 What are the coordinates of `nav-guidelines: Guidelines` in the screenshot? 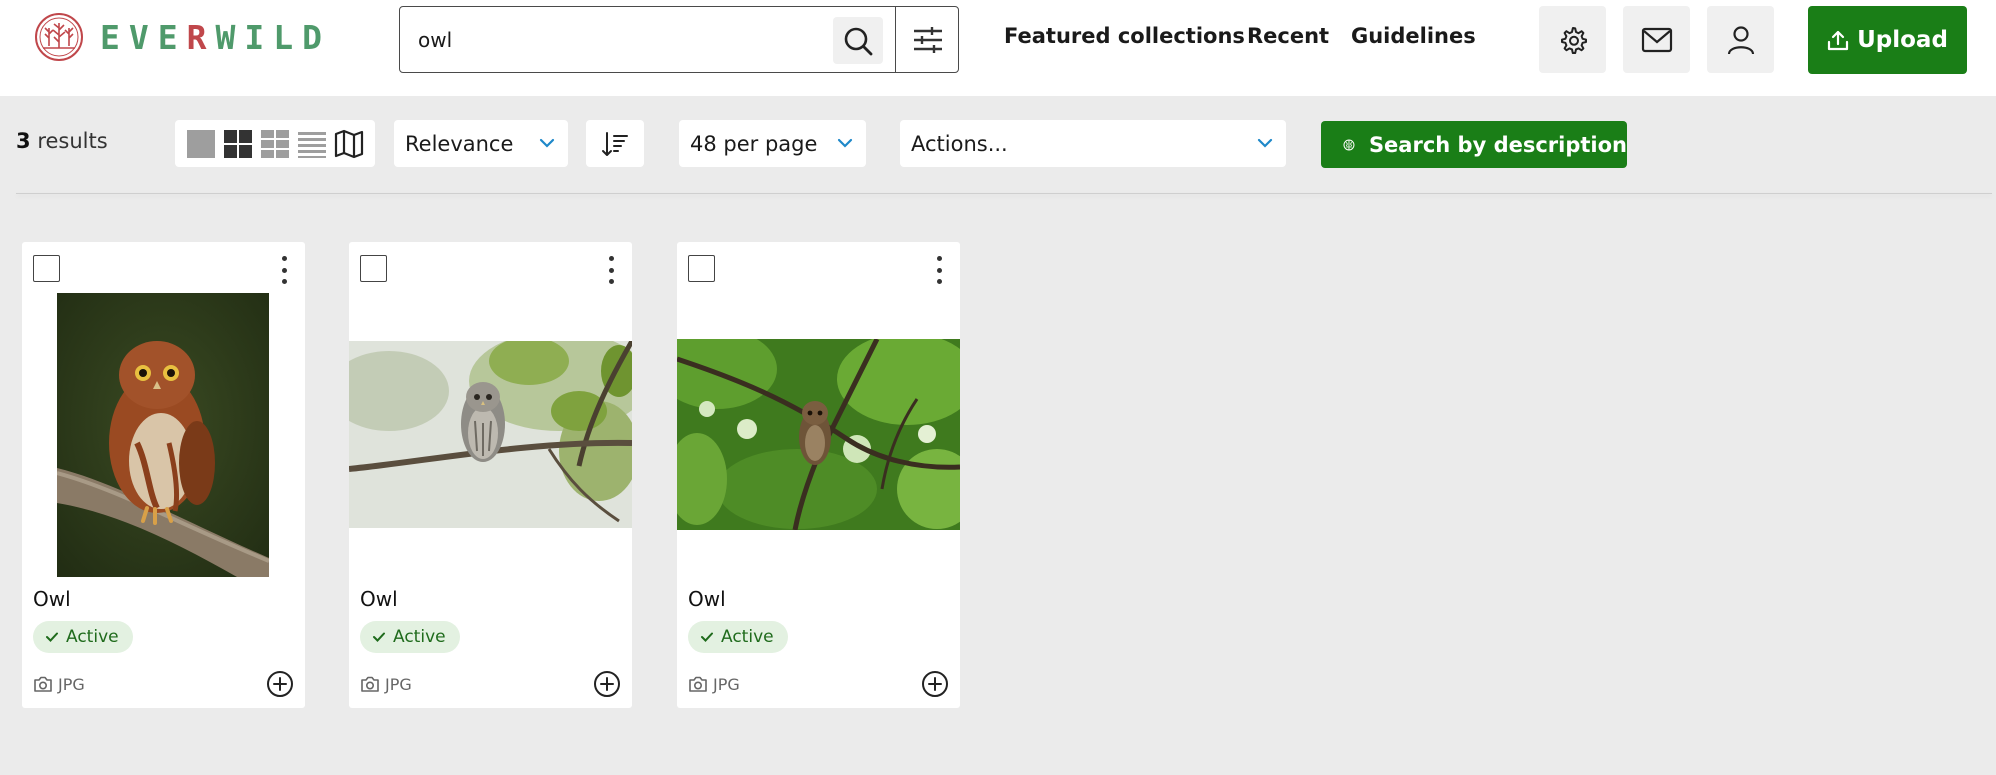 It's located at (1413, 36).